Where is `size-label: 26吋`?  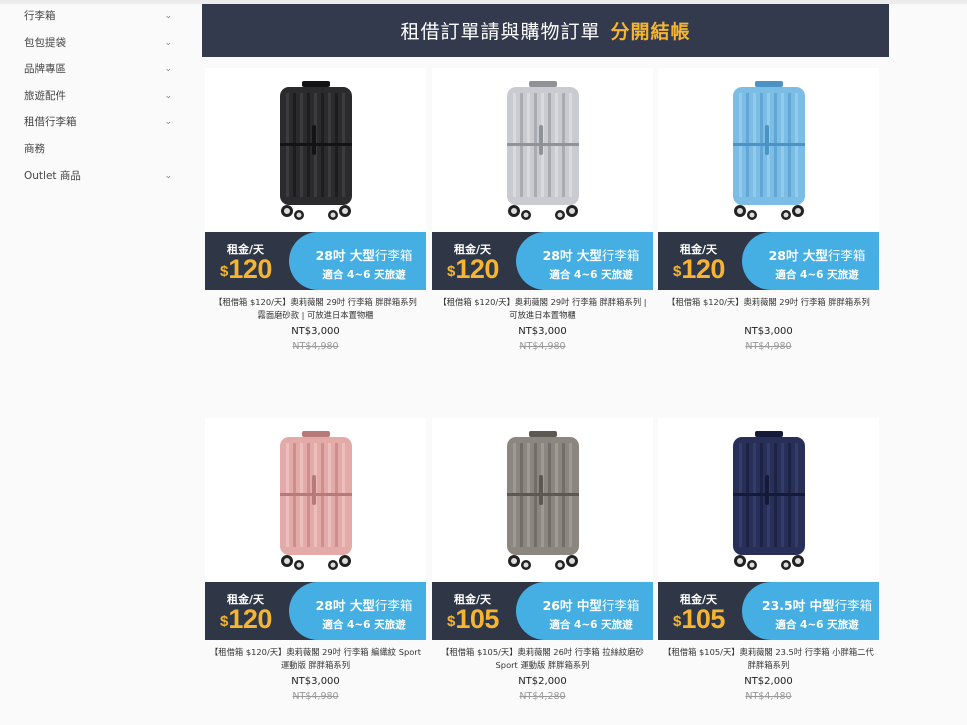 size-label: 26吋 is located at coordinates (557, 605).